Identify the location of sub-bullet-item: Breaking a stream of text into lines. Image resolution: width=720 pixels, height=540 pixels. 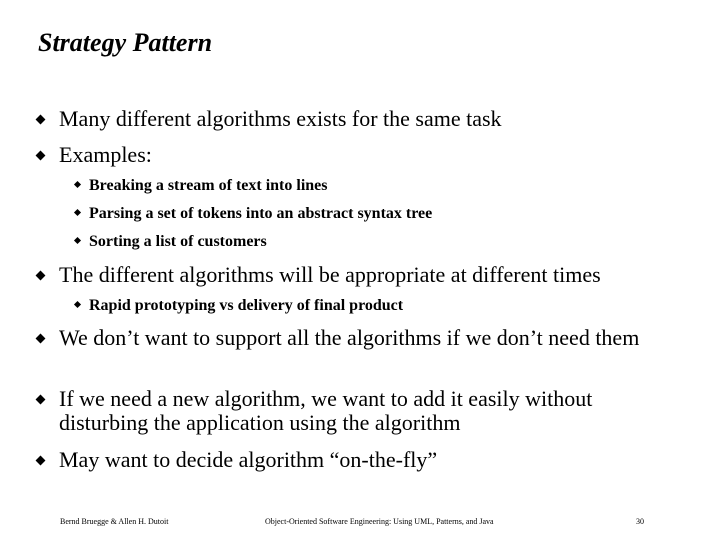
(200, 186).